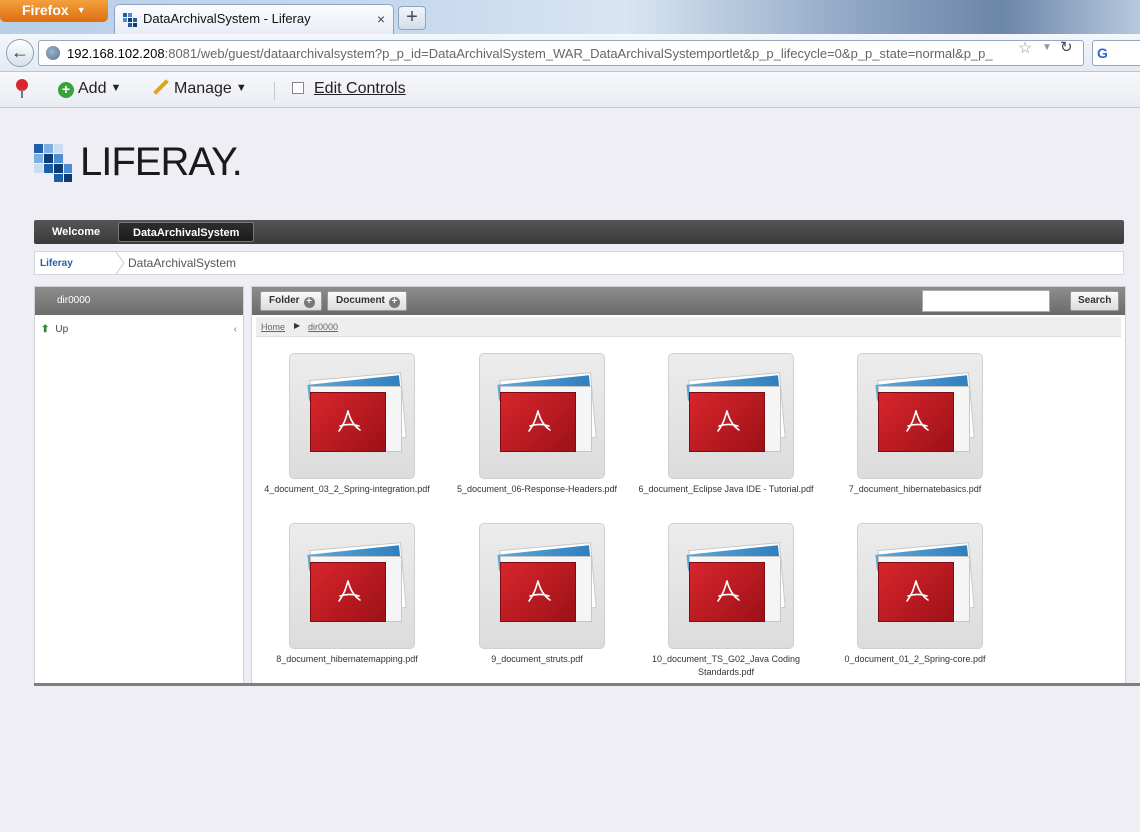  What do you see at coordinates (360, 300) in the screenshot?
I see `add-document-label: Document` at bounding box center [360, 300].